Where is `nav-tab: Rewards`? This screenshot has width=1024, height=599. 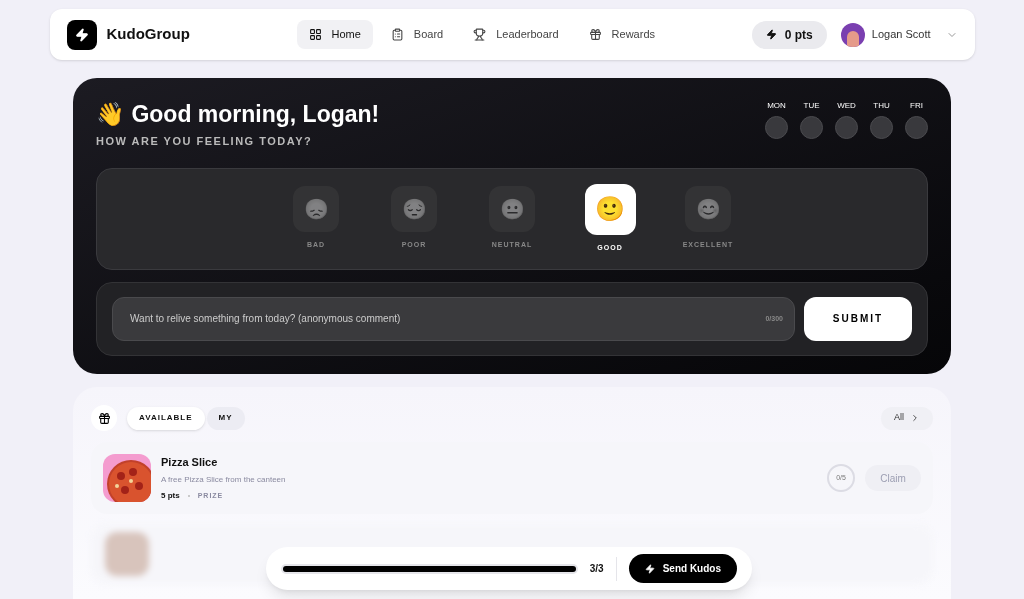 nav-tab: Rewards is located at coordinates (621, 34).